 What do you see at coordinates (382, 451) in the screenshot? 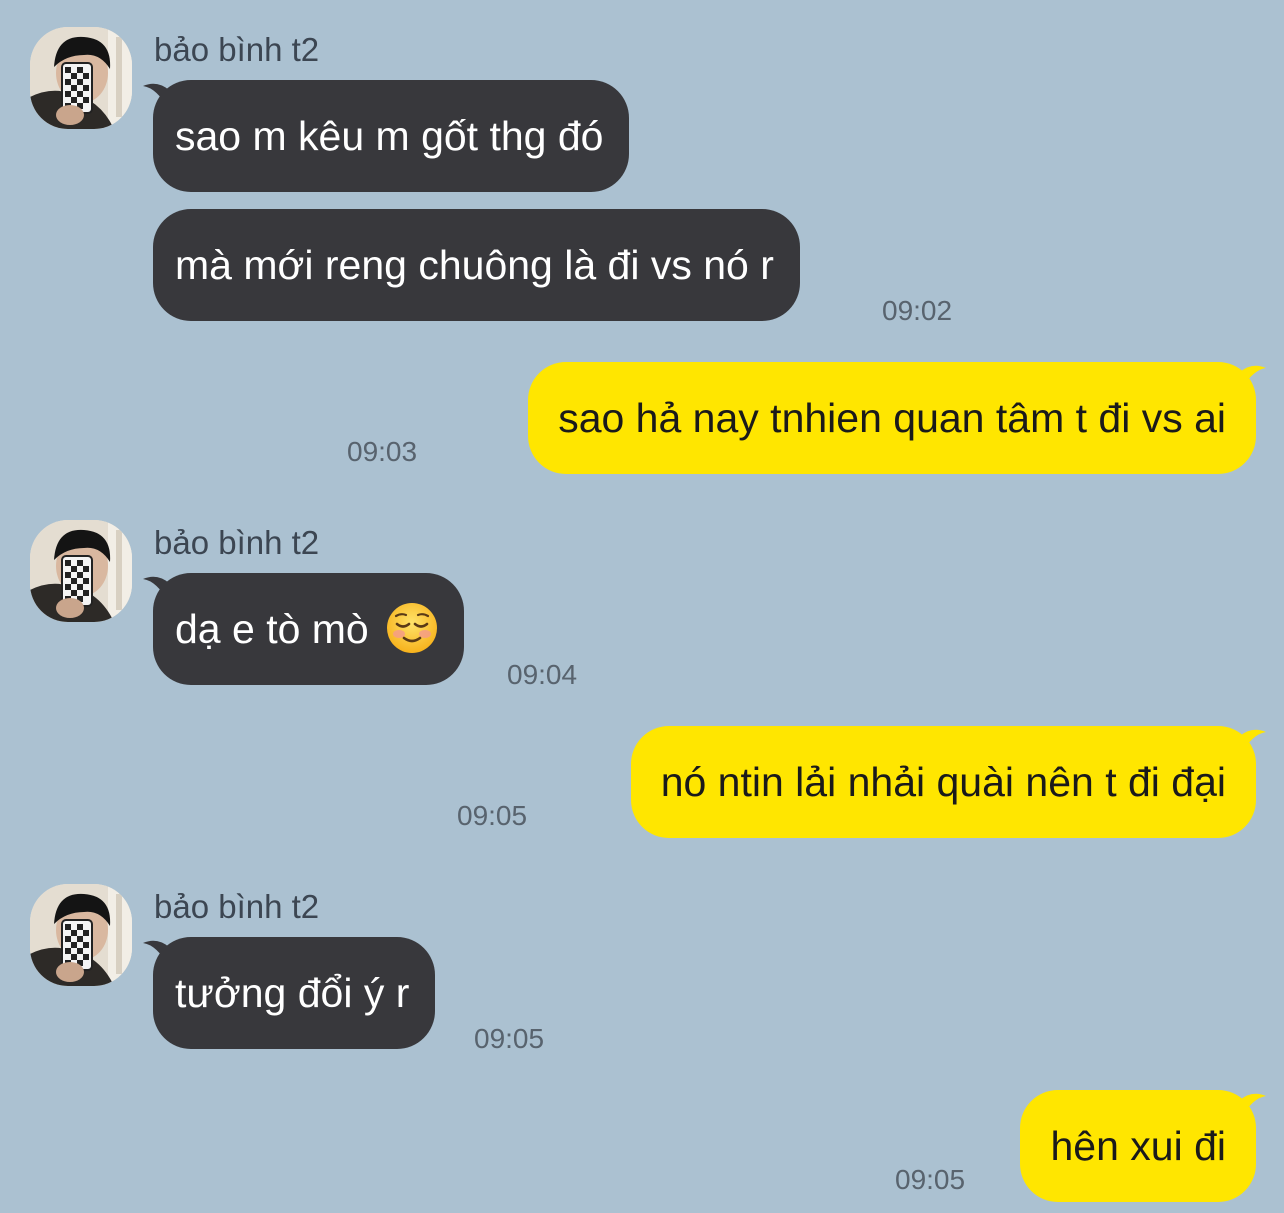
I see `message-timestamp: 09:03` at bounding box center [382, 451].